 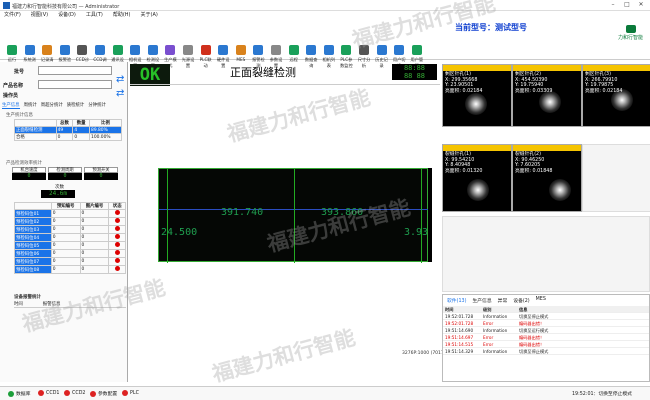 What do you see at coordinates (70, 237) in the screenshot?
I see `code-row: 预检码位04 0 0` at bounding box center [70, 237].